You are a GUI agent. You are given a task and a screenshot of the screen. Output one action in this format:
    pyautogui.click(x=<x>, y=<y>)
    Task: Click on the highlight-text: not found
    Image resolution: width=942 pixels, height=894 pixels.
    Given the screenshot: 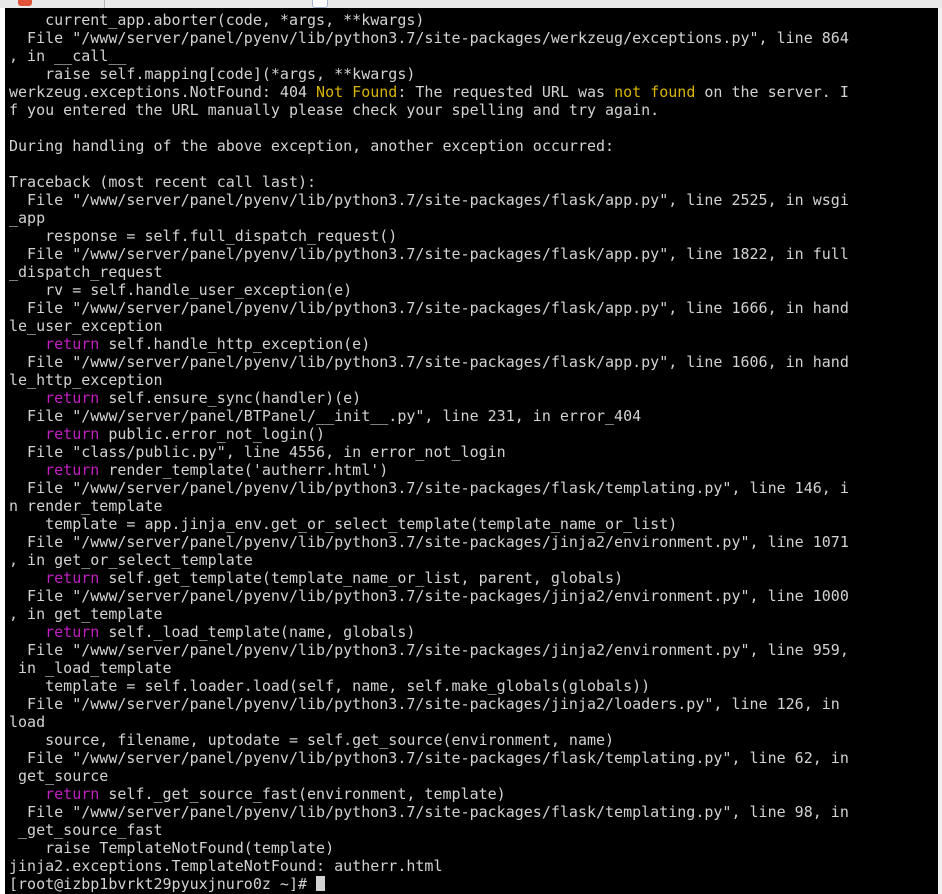 What is the action you would take?
    pyautogui.click(x=655, y=92)
    